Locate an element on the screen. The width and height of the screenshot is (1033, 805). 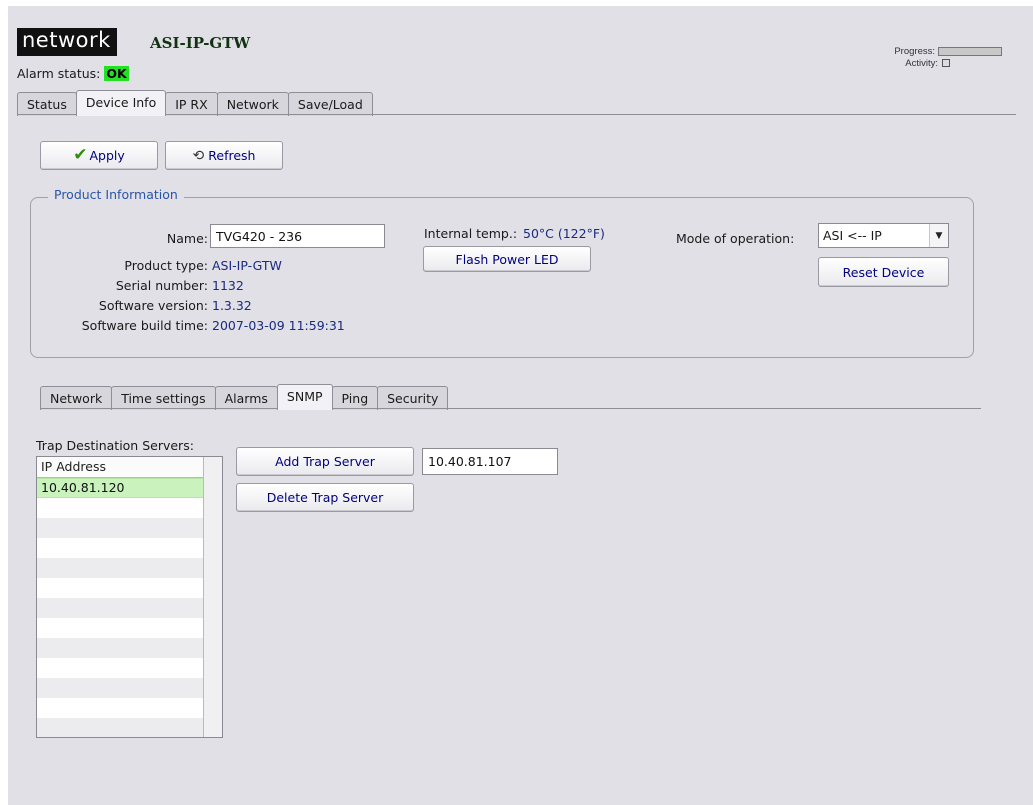
status-indicators: Progress: Activity: is located at coordinates (948, 58).